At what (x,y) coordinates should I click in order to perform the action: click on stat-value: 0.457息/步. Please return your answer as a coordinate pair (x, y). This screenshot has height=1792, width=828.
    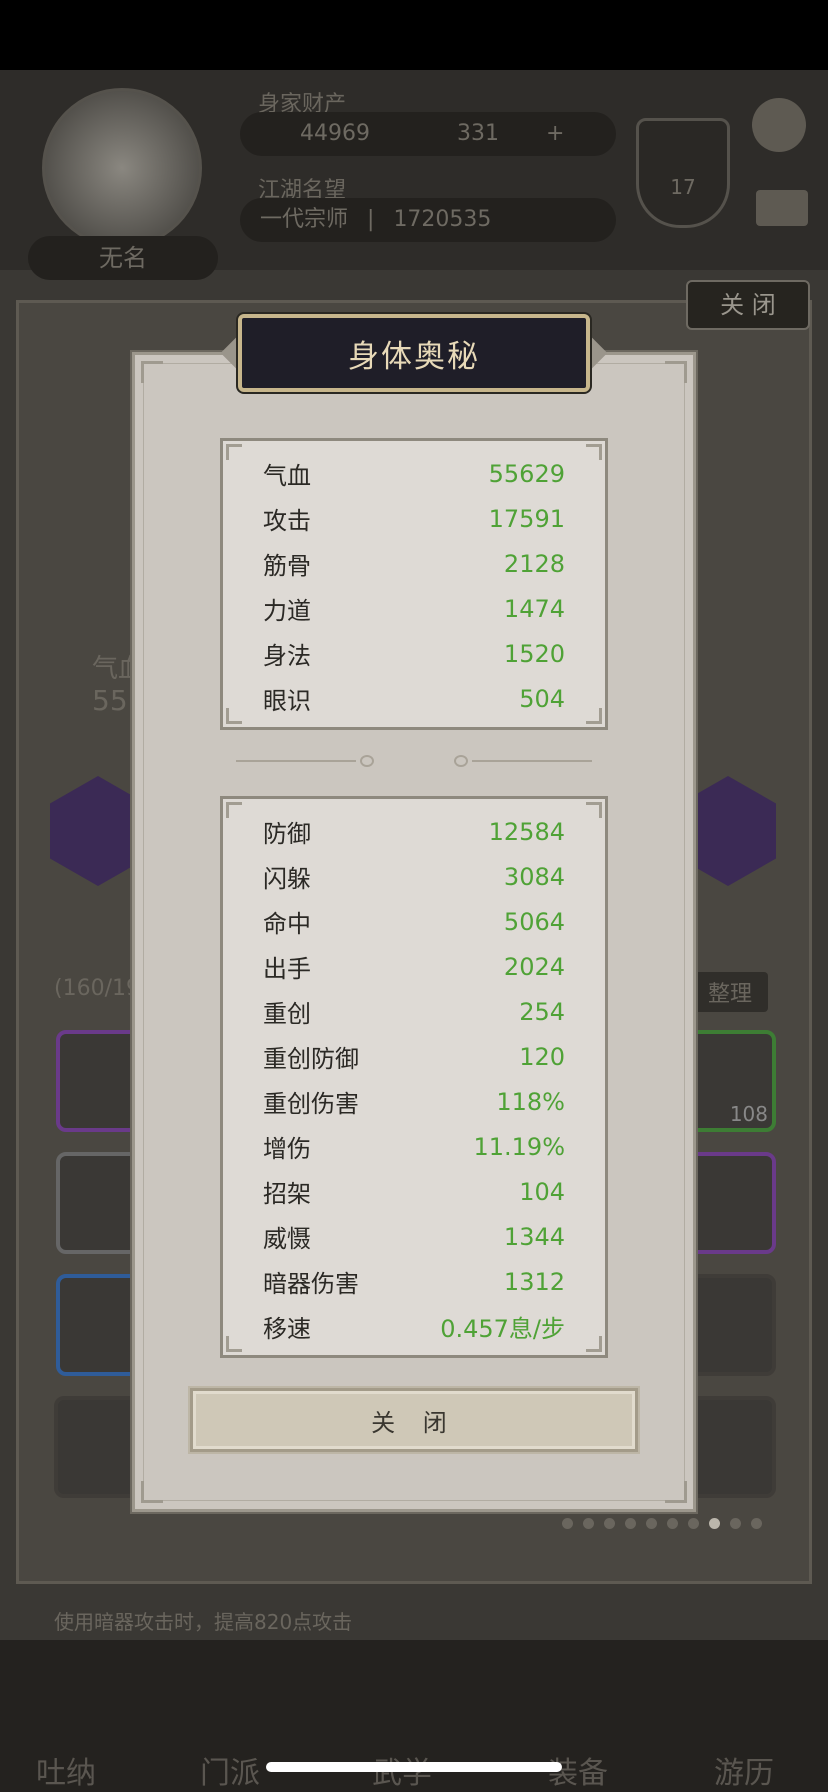
    Looking at the image, I should click on (502, 1329).